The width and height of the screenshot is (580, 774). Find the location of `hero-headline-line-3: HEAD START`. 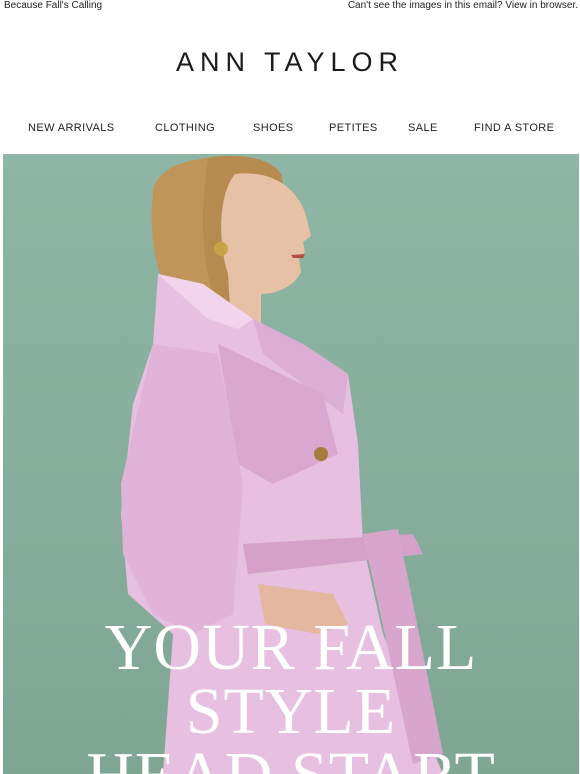

hero-headline-line-3: HEAD START is located at coordinates (291, 758).